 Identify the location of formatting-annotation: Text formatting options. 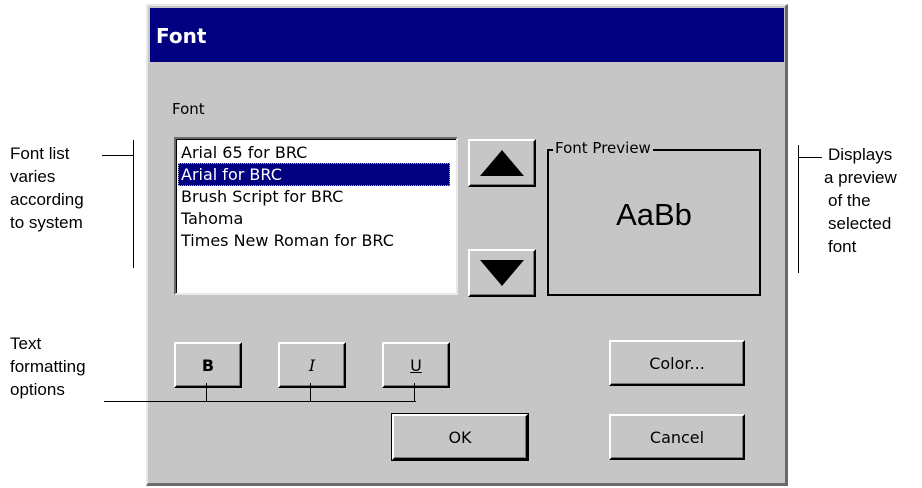
(48, 366).